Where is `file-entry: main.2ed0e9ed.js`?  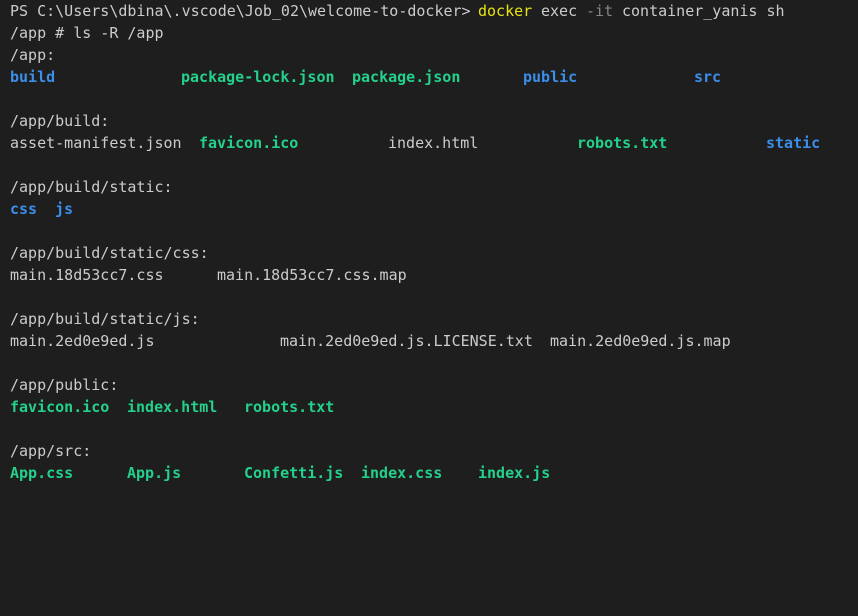 file-entry: main.2ed0e9ed.js is located at coordinates (82, 341).